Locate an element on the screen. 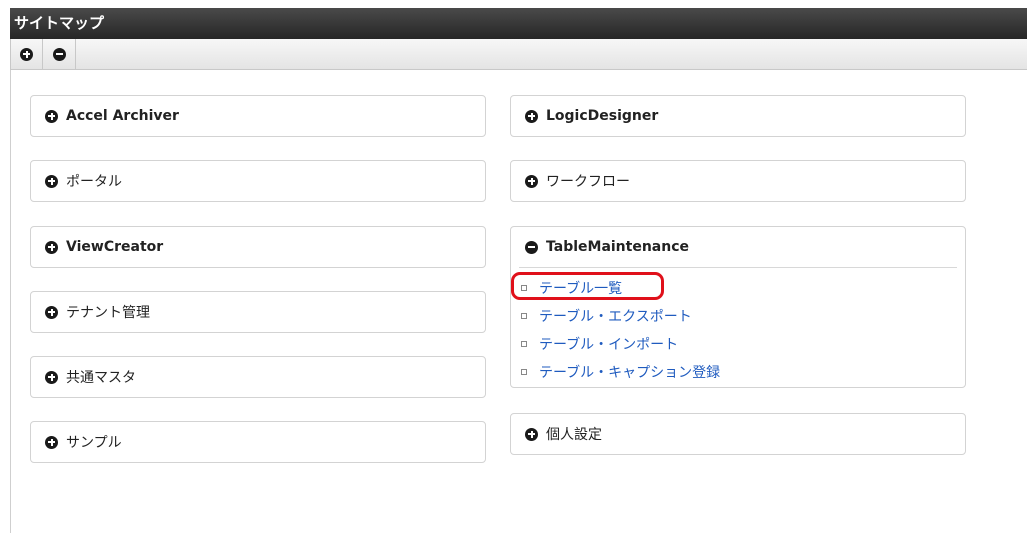 This screenshot has width=1027, height=533. panel-header: 共通マスタ is located at coordinates (258, 377).